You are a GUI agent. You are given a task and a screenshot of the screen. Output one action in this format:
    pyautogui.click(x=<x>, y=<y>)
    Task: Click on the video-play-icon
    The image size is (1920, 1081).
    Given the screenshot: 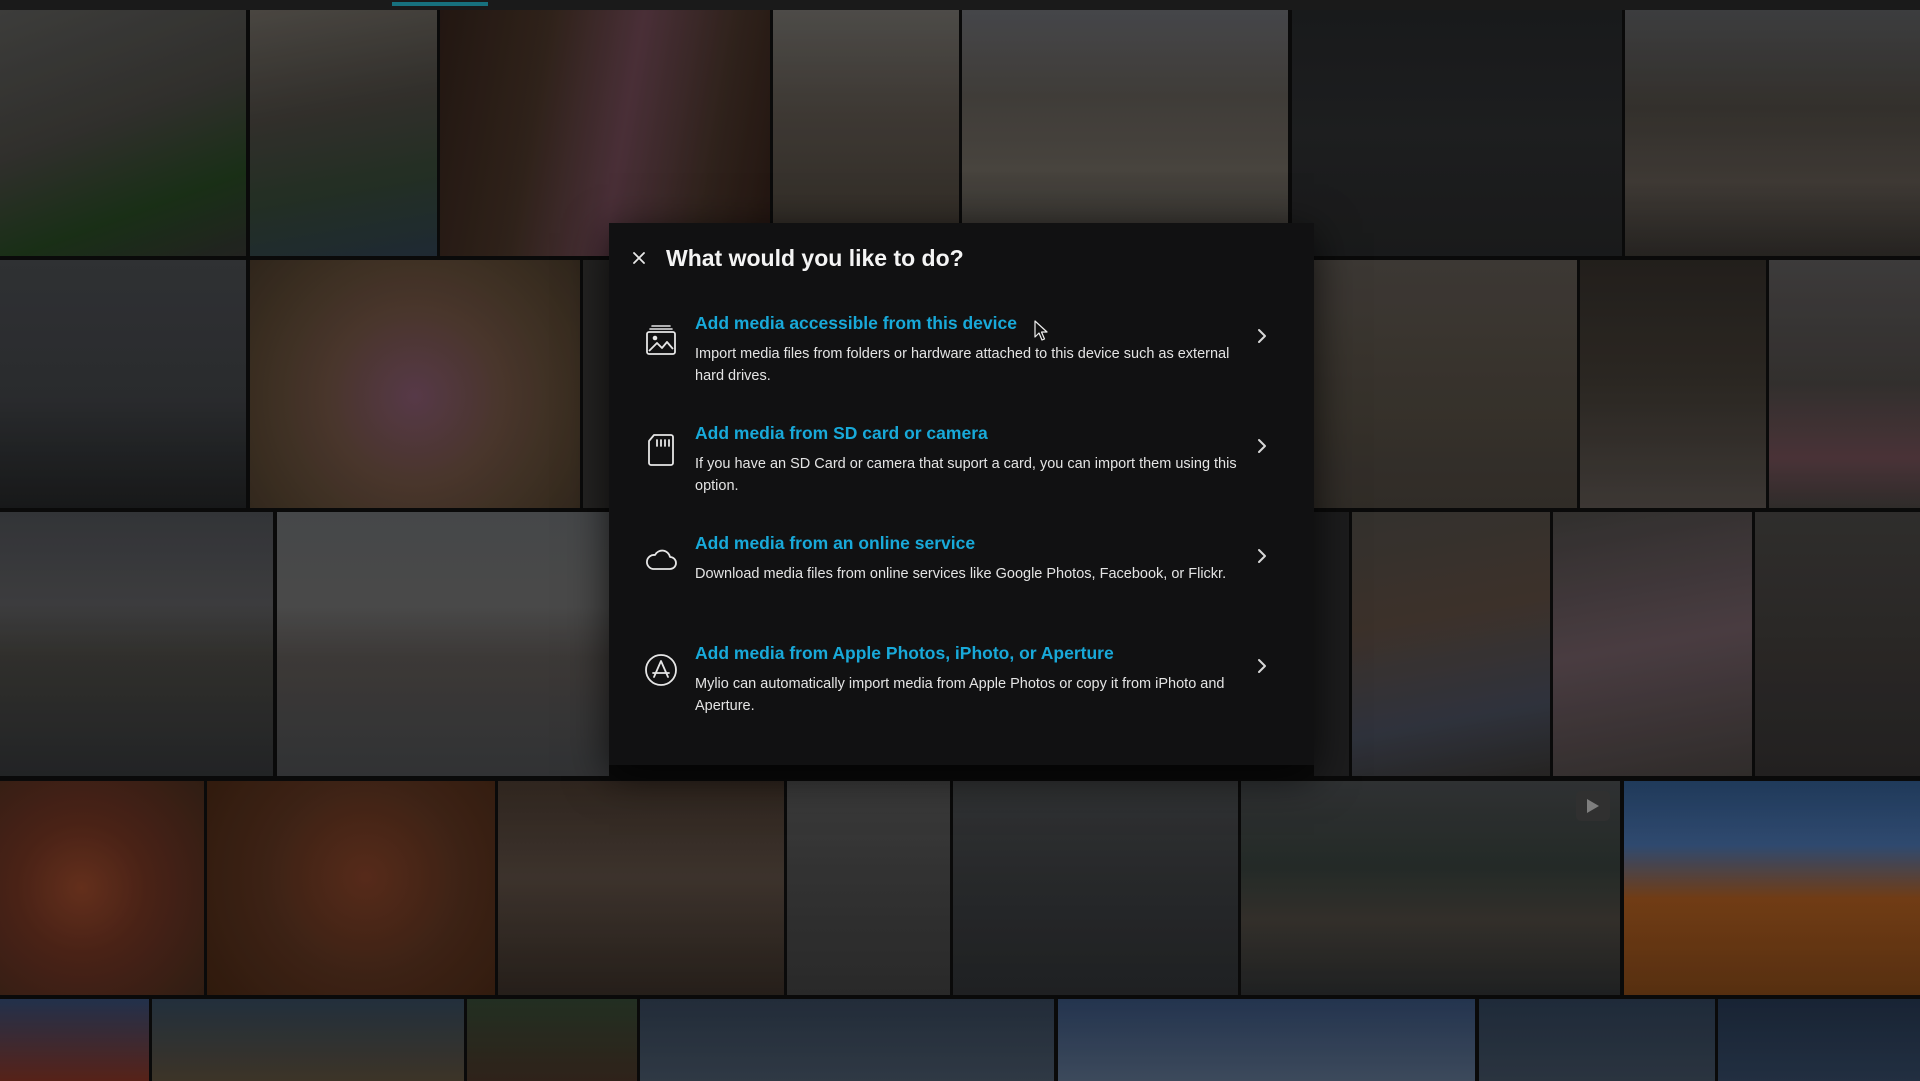 What is the action you would take?
    pyautogui.click(x=1593, y=806)
    